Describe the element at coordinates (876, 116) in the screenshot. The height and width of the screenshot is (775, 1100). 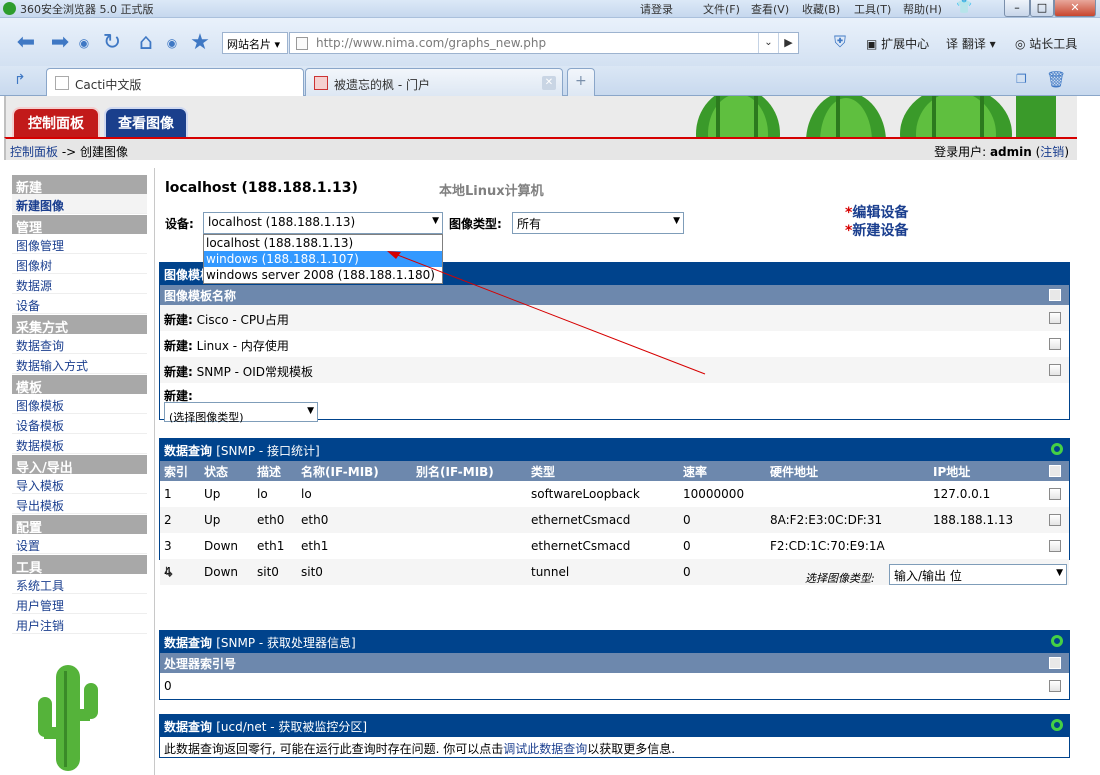
I see `cactus-banner-icon` at that location.